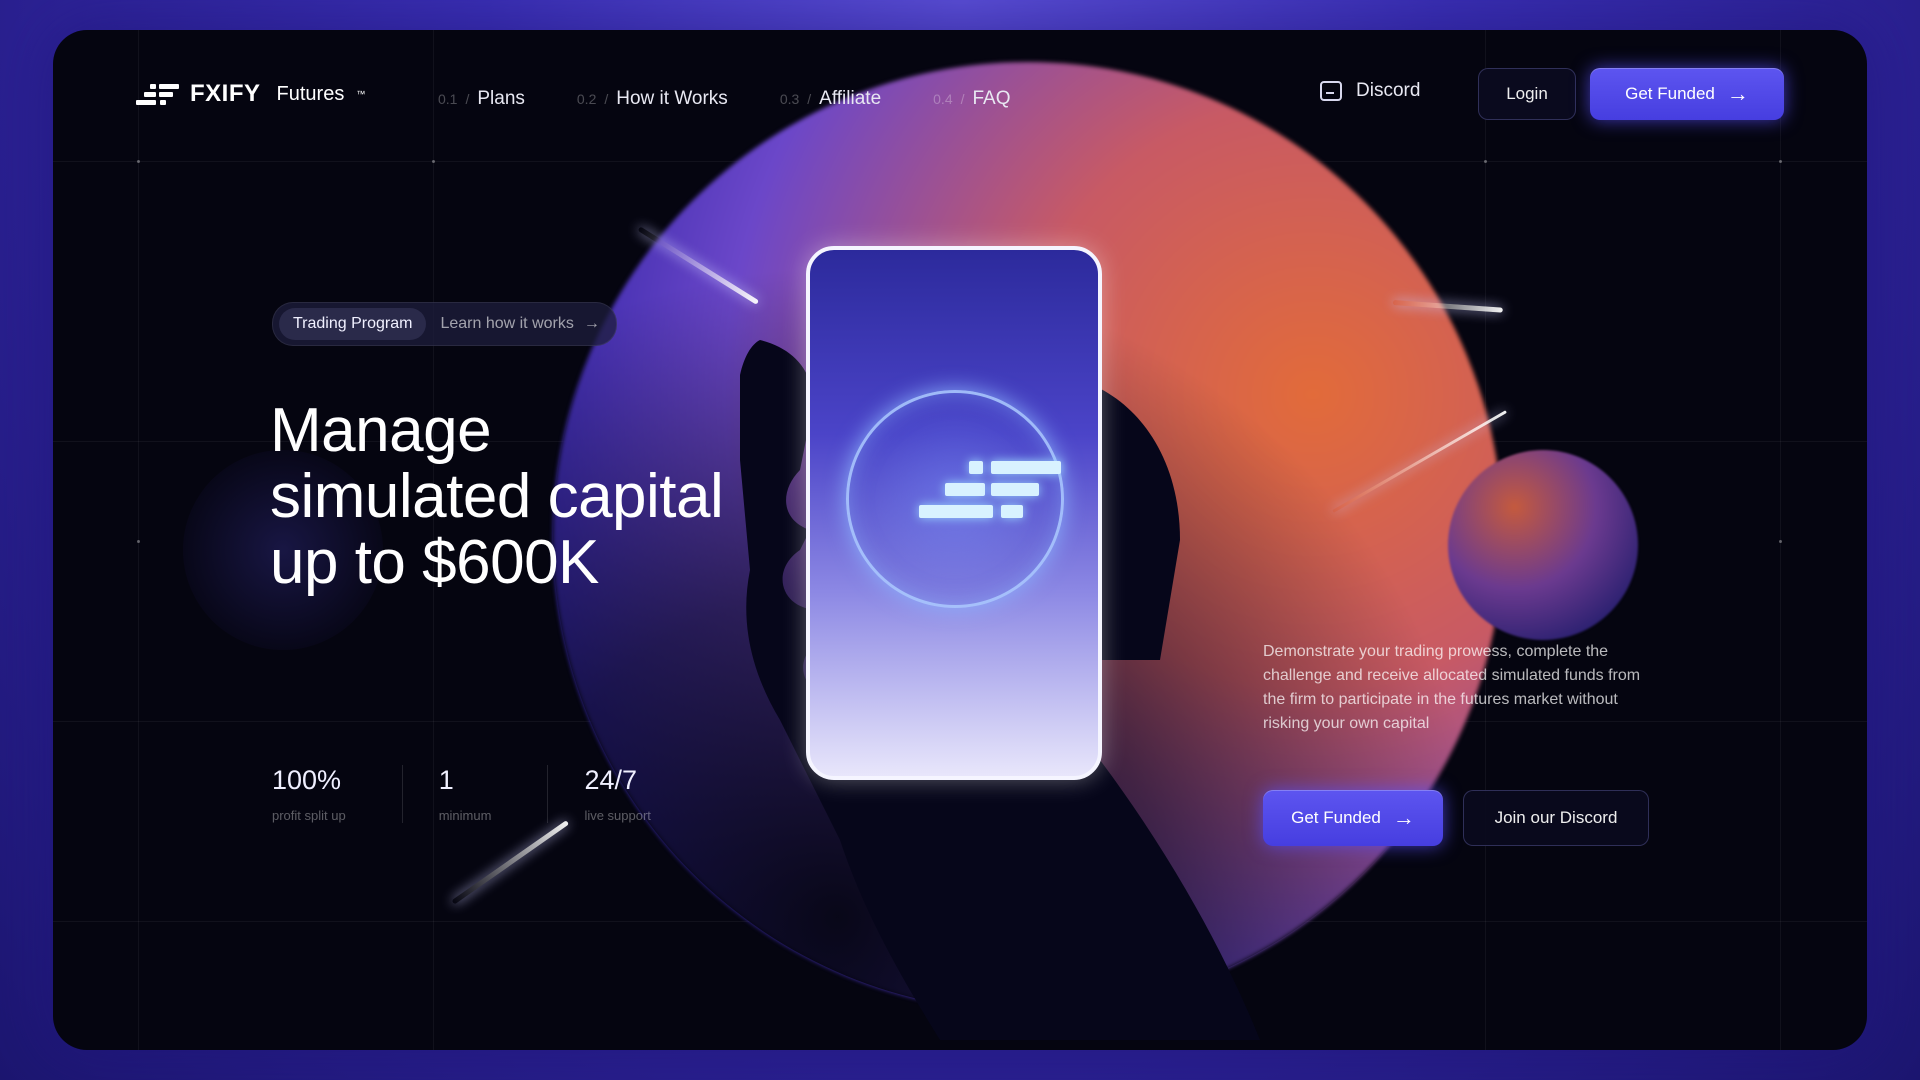 This screenshot has height=1080, width=1920. I want to click on discord-link: Discord, so click(1370, 91).